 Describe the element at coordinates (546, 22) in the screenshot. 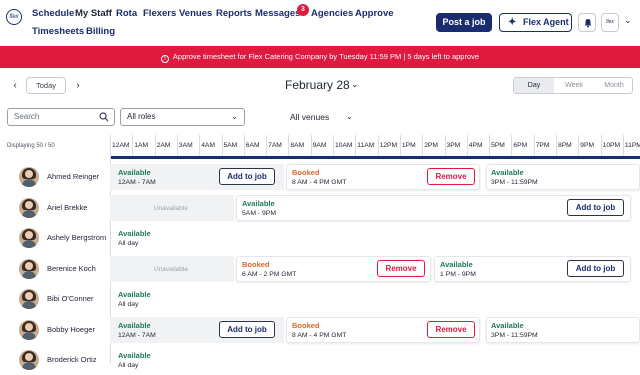

I see `flex-agent-label: Flex Agent` at that location.